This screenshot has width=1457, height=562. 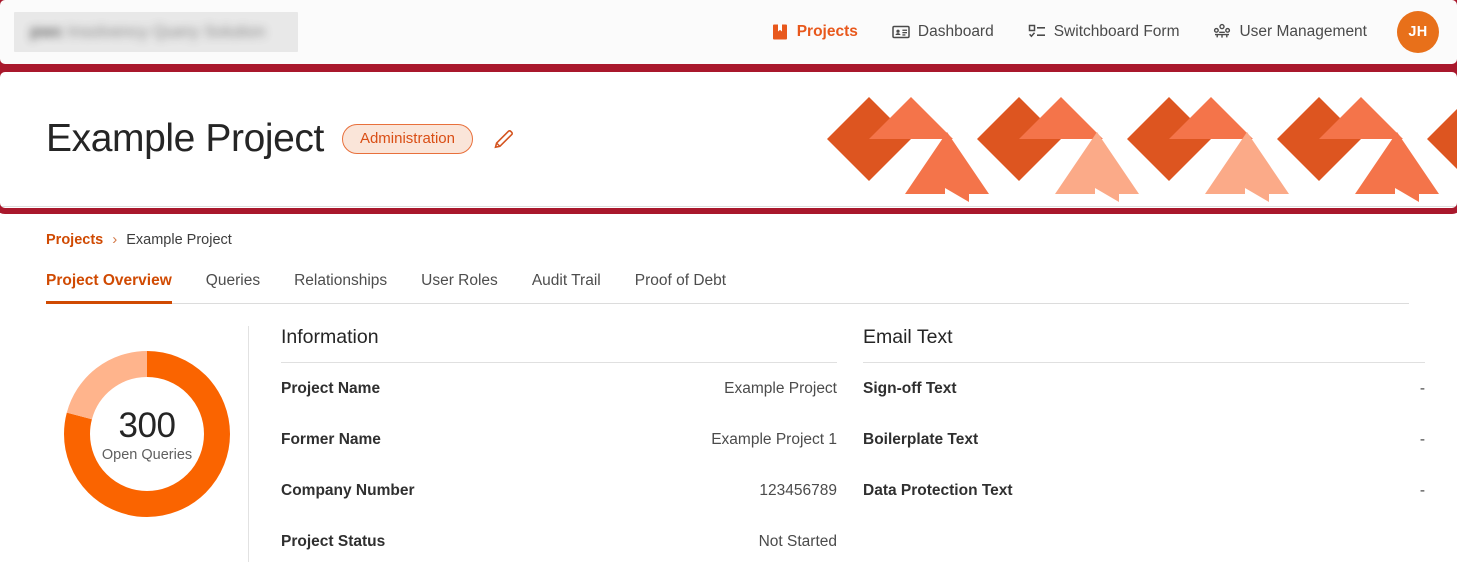 What do you see at coordinates (559, 539) in the screenshot?
I see `table-row: Project Status Not Started` at bounding box center [559, 539].